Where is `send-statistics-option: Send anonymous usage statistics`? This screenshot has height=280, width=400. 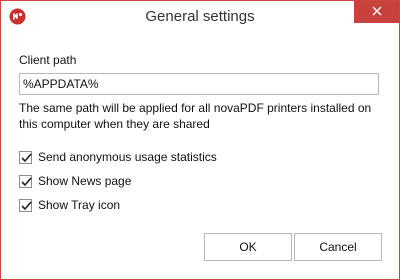
send-statistics-option: Send anonymous usage statistics is located at coordinates (118, 157).